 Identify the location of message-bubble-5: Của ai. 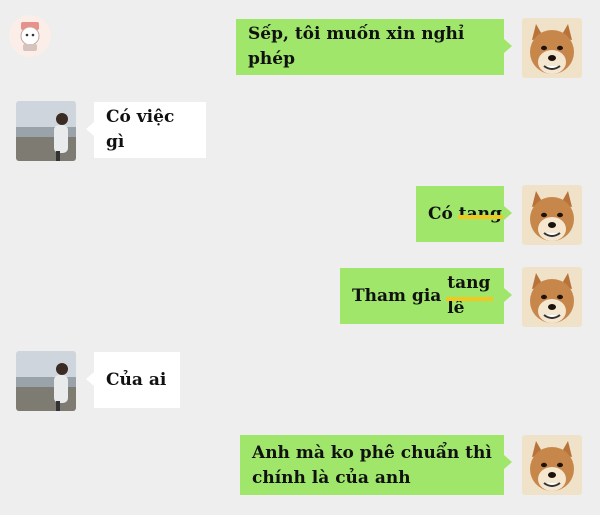
(133, 380).